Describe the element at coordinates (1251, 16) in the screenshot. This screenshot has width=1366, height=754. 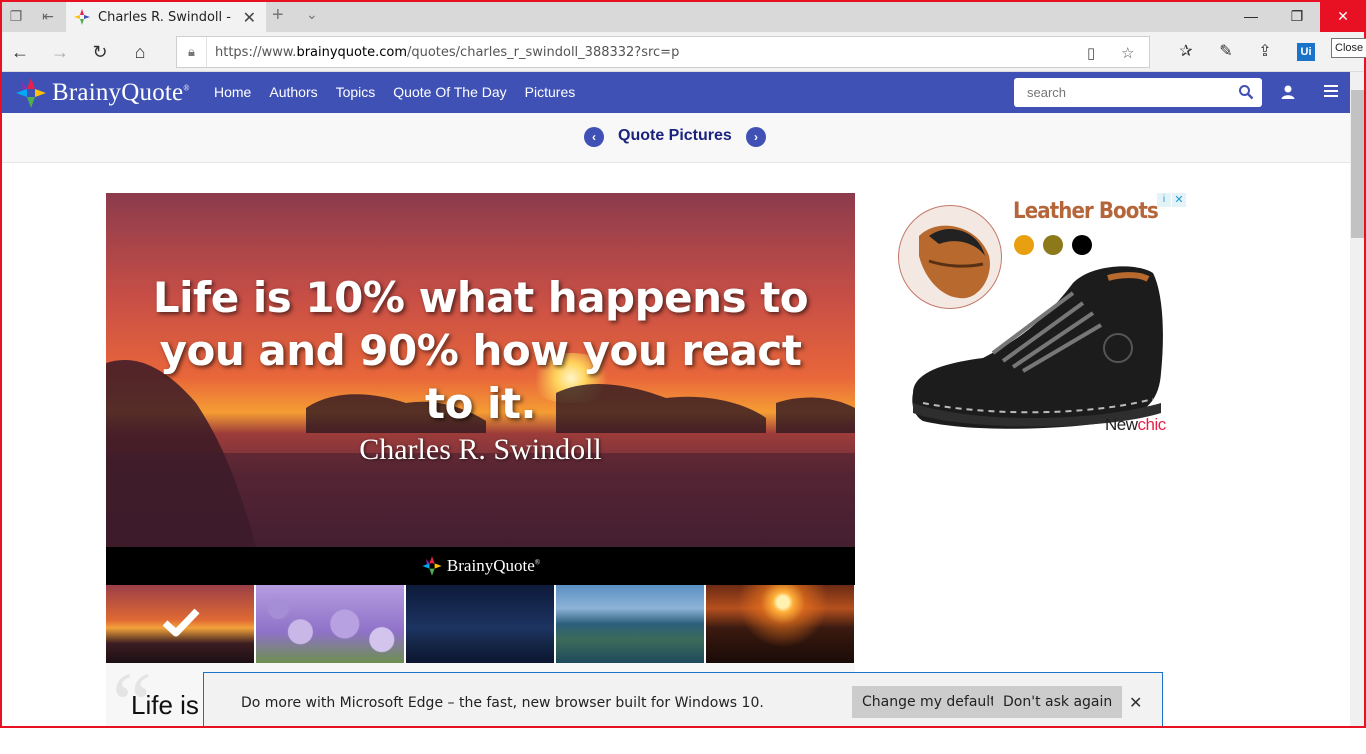
I see `minimize-button: —` at that location.